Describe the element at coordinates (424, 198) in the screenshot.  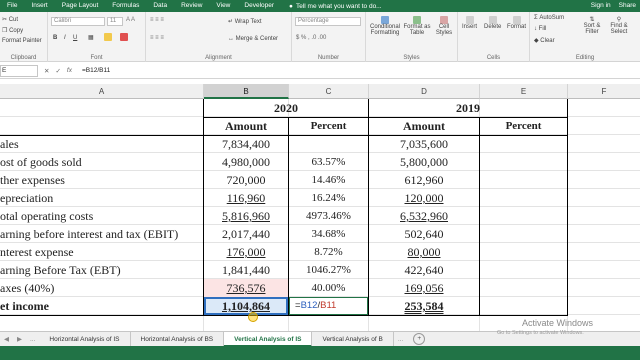
I see `amount-2019-cell: 120,000` at that location.